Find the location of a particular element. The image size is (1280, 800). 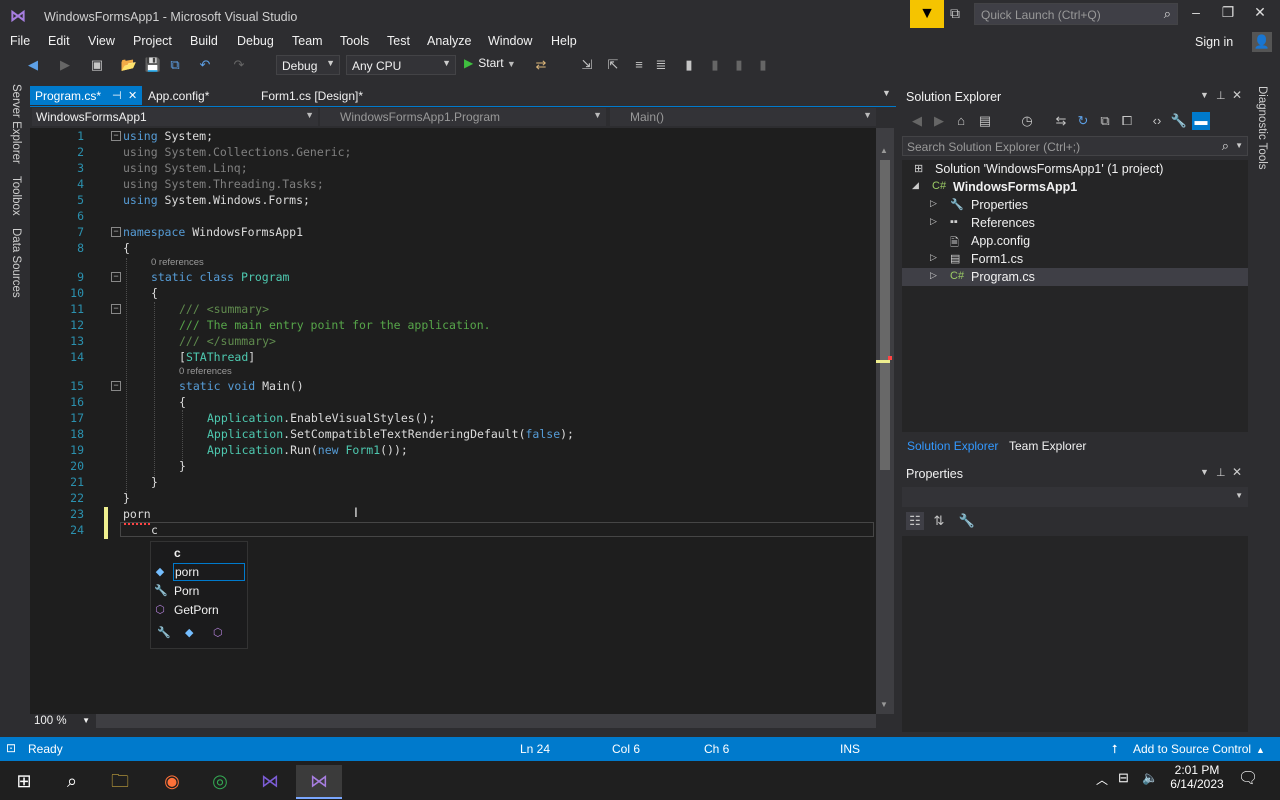

network-icon: ⊟ is located at coordinates (1123, 778).